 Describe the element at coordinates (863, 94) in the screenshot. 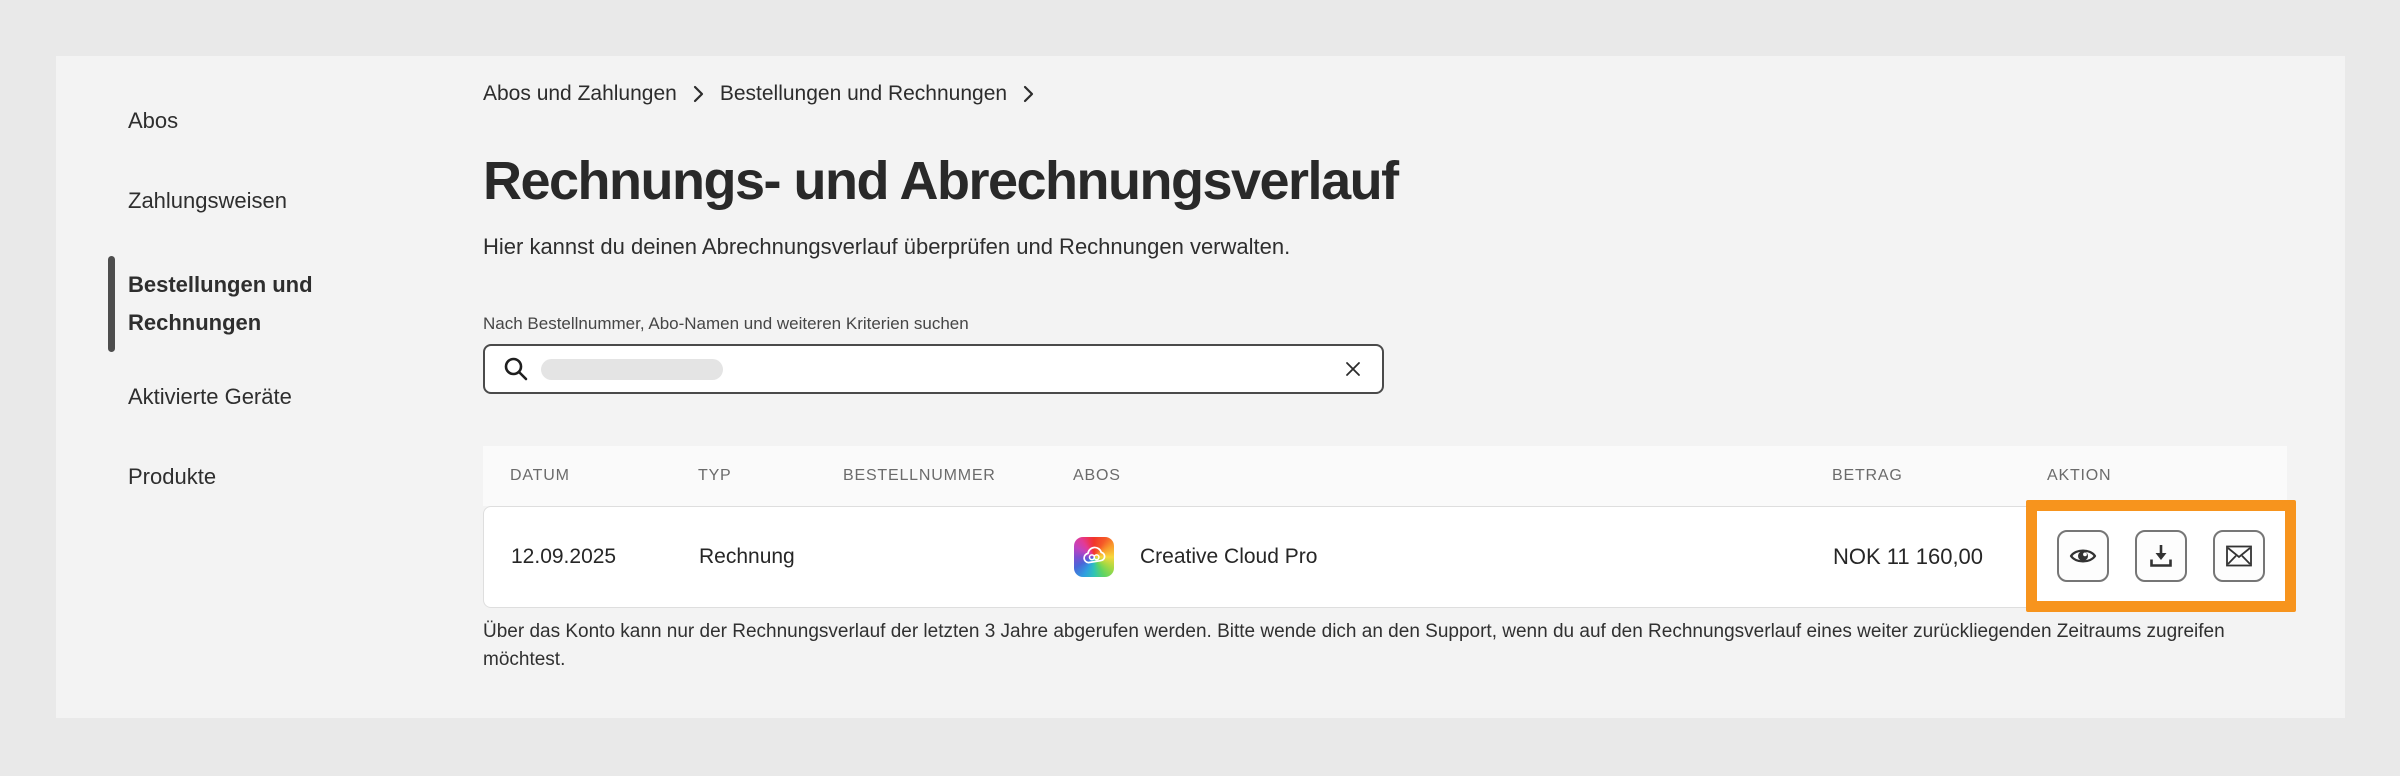

I see `breadcrumb-item-bestellungen-und-rechnungen: Bestellungen und Rechnungen` at that location.